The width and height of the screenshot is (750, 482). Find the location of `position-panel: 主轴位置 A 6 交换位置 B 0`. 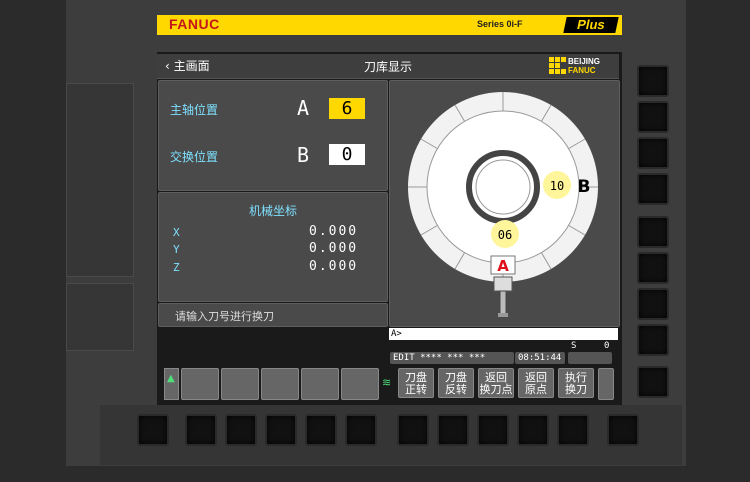

position-panel: 主轴位置 A 6 交换位置 B 0 is located at coordinates (273, 135).